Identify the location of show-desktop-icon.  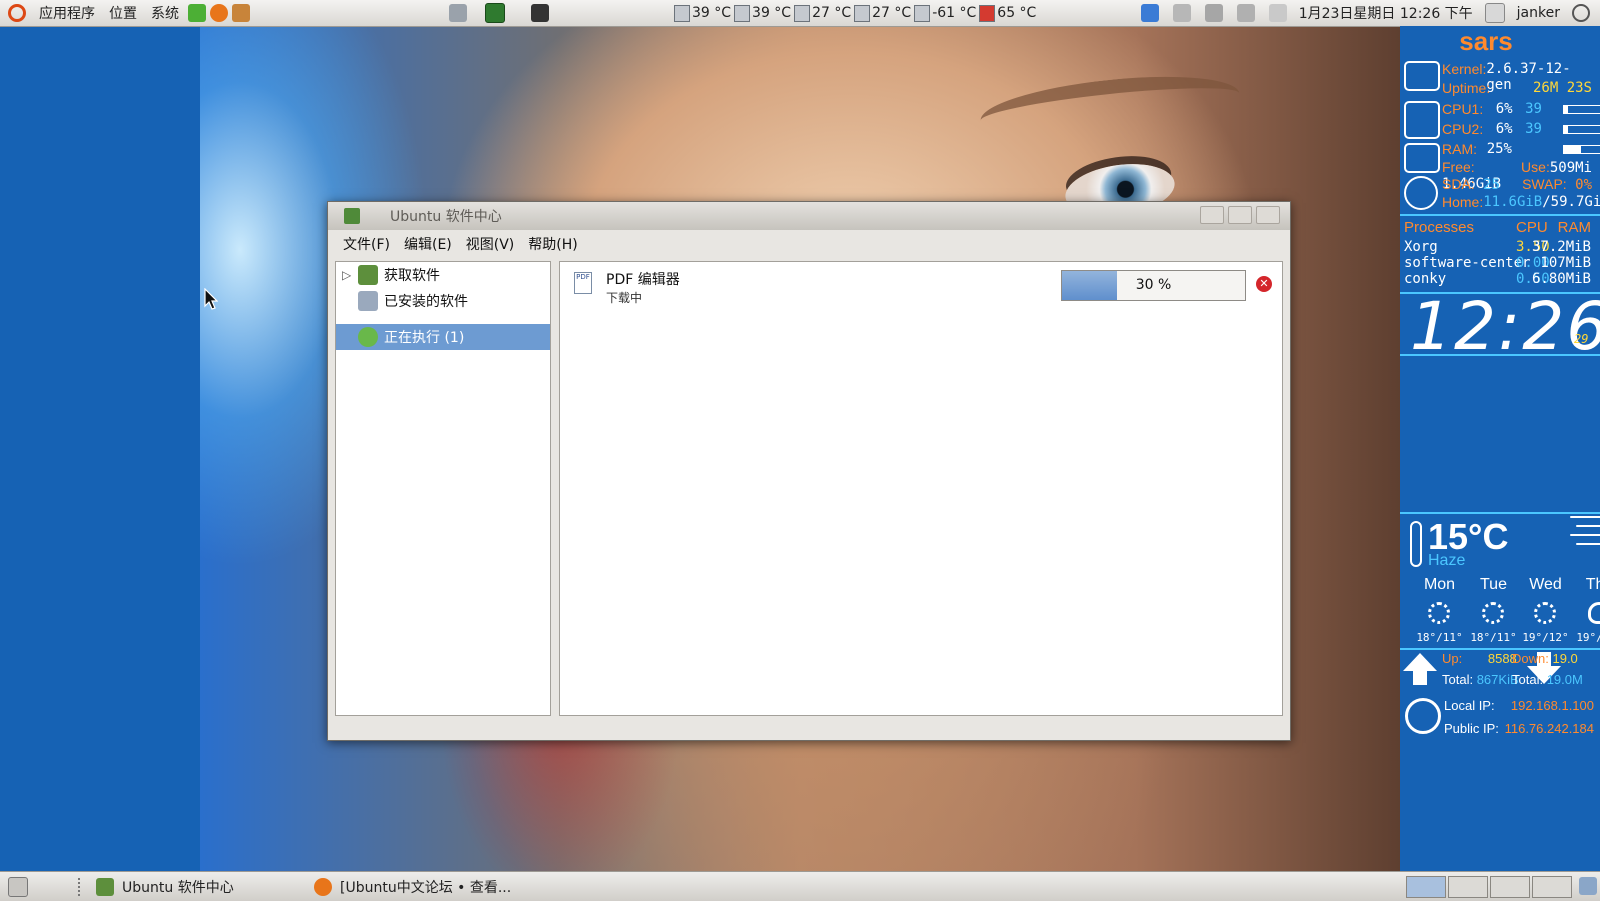
(18, 887).